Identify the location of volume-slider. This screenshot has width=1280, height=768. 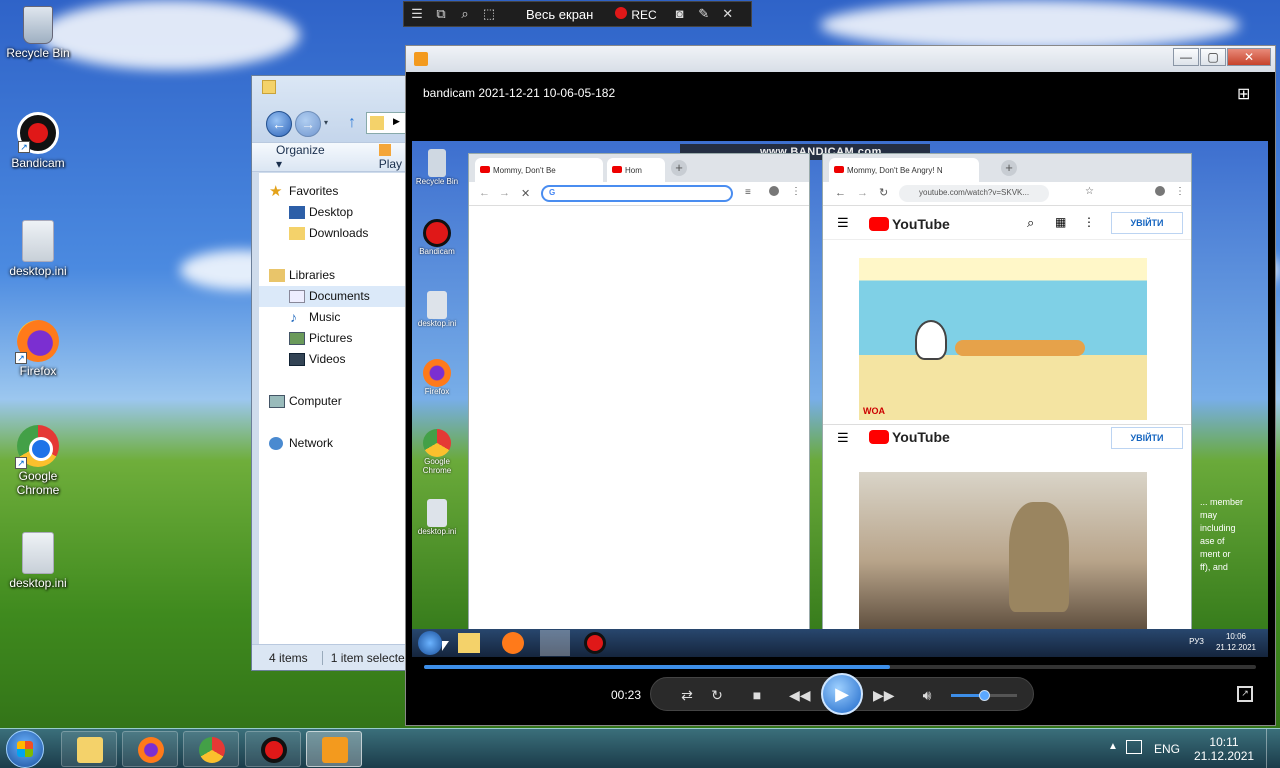
(984, 695).